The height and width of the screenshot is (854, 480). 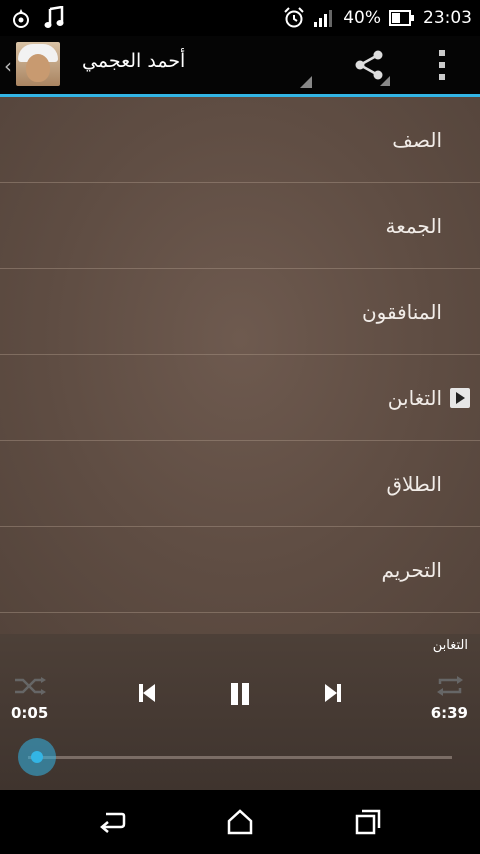 I want to click on list-item: الجمعة, so click(x=240, y=226).